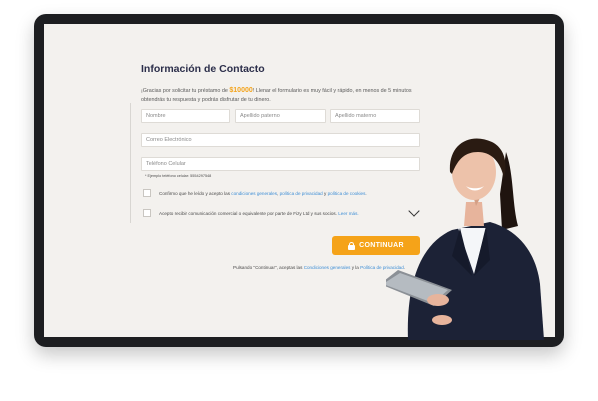 Image resolution: width=598 pixels, height=401 pixels. Describe the element at coordinates (280, 140) in the screenshot. I see `email-field` at that location.